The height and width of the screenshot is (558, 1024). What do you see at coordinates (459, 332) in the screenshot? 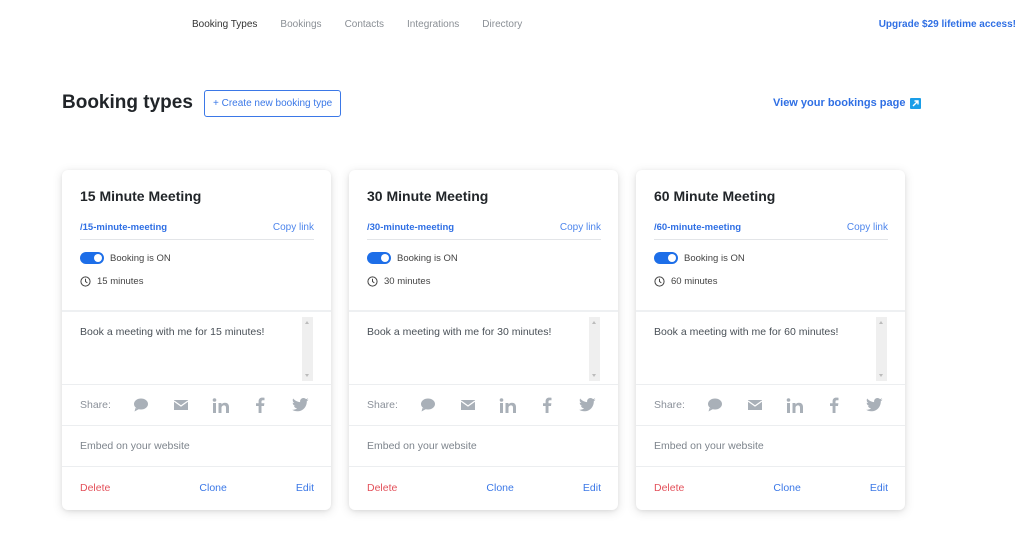
I see `description-text: Book a meeting with me for 30 minutes!` at bounding box center [459, 332].